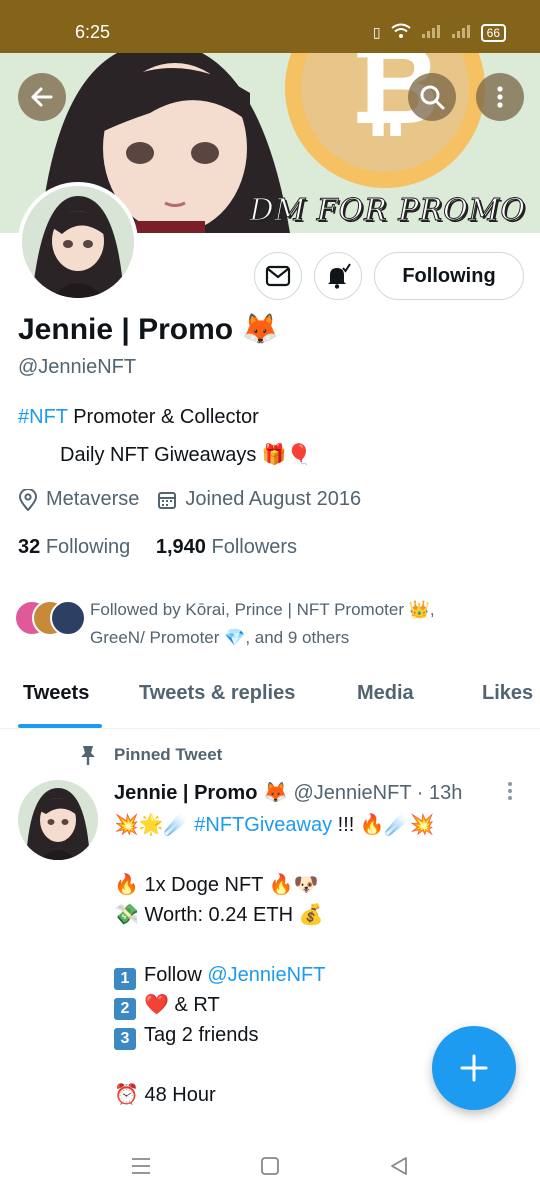 This screenshot has height=1200, width=540. I want to click on follower-avatar, so click(68, 618).